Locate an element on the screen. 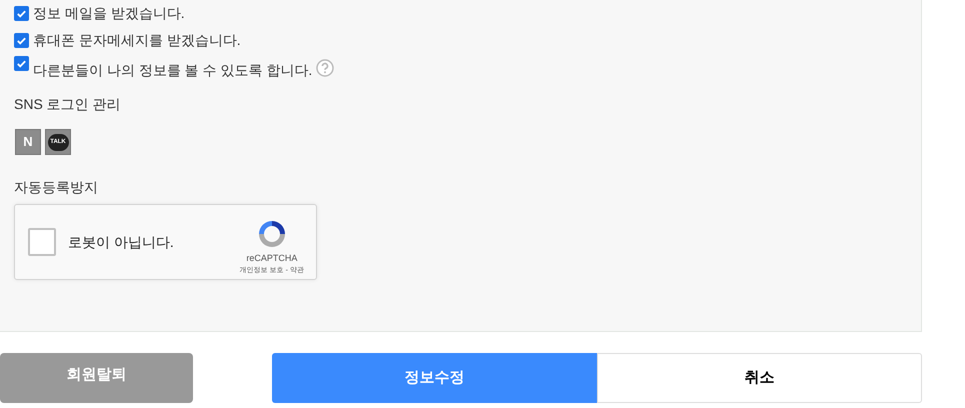  consent-label: 휴대폰 문자메세지를 받겠습니다. is located at coordinates (137, 40).